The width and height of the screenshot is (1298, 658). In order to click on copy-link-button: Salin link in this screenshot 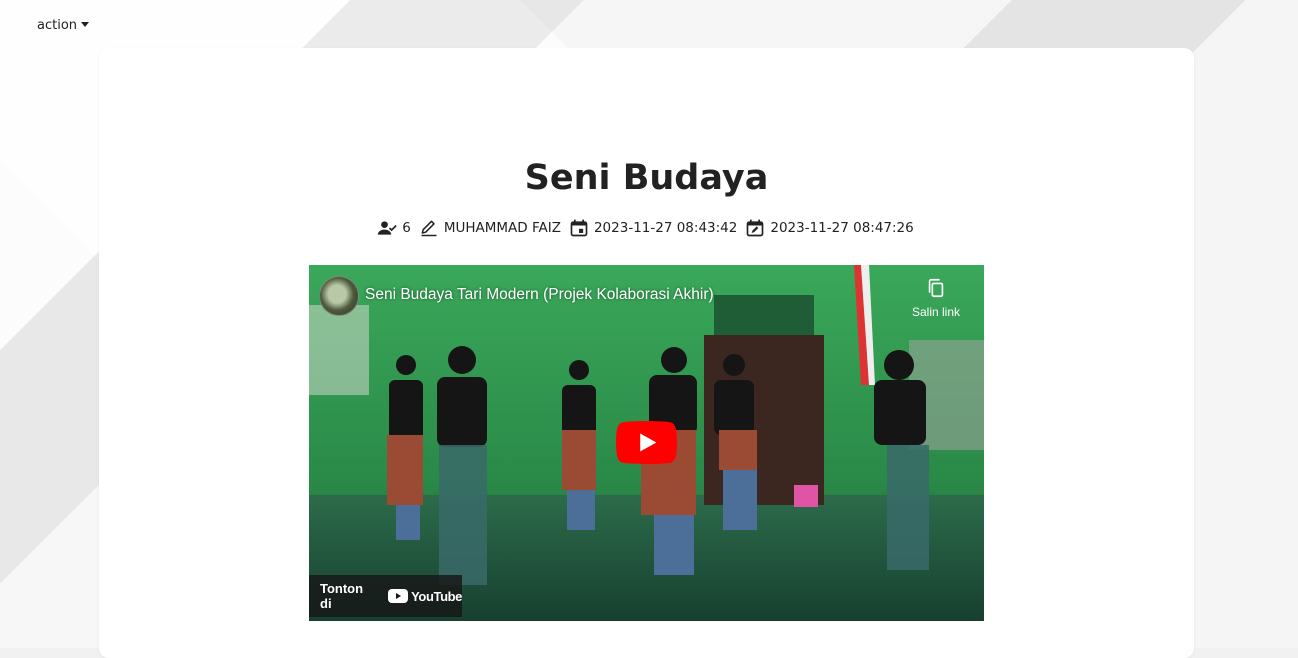, I will do `click(936, 298)`.